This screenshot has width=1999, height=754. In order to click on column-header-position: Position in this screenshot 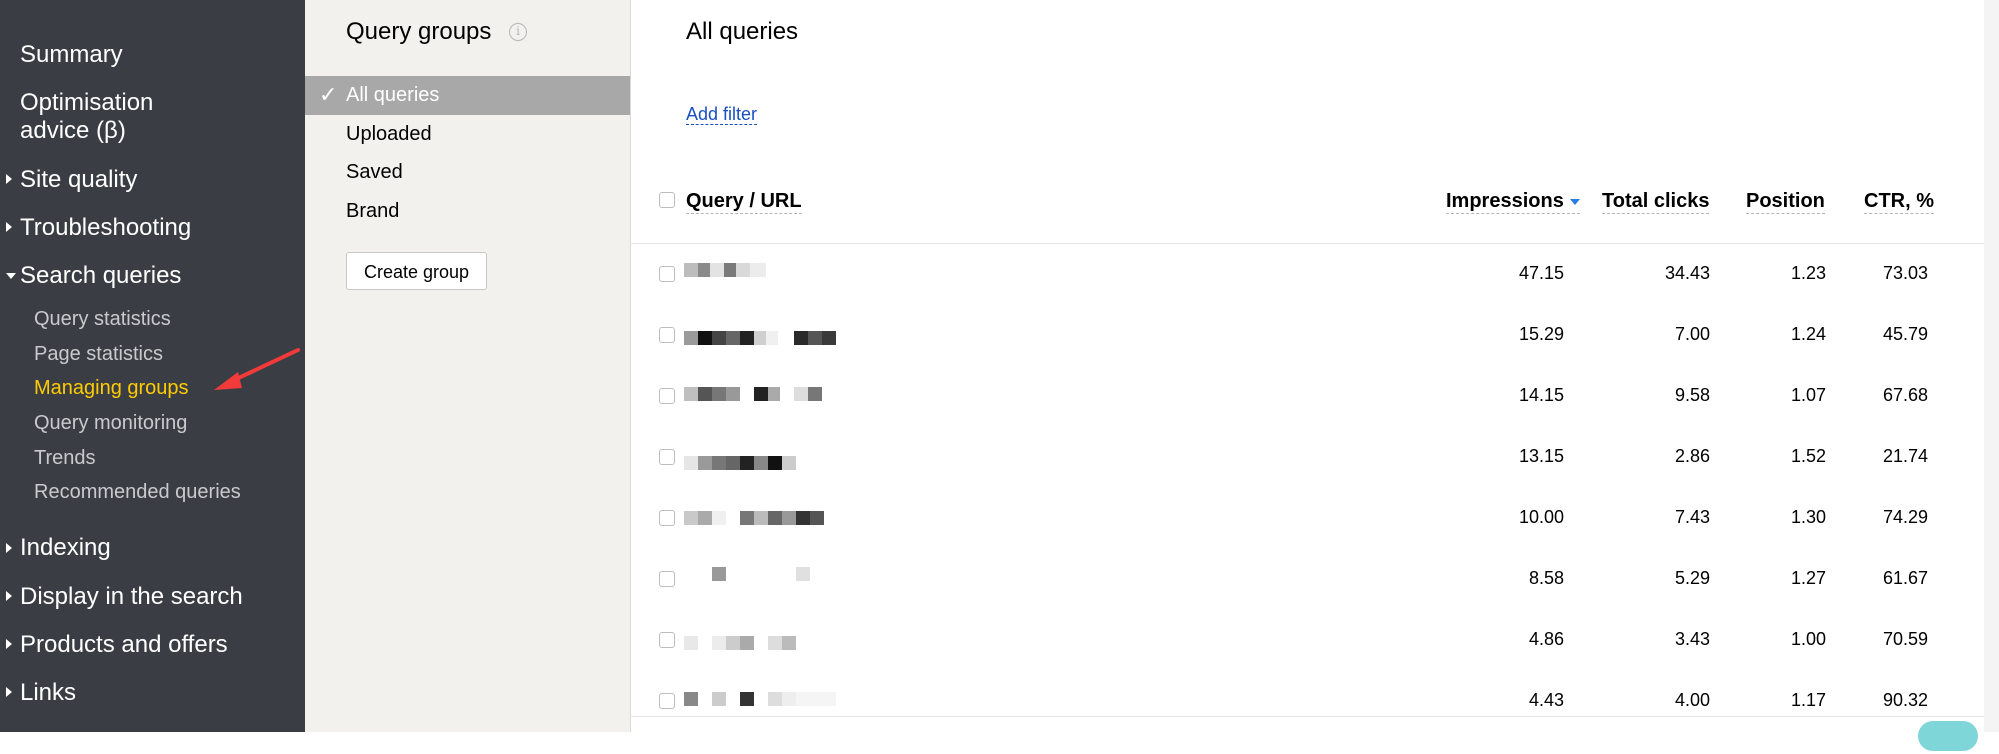, I will do `click(1785, 201)`.